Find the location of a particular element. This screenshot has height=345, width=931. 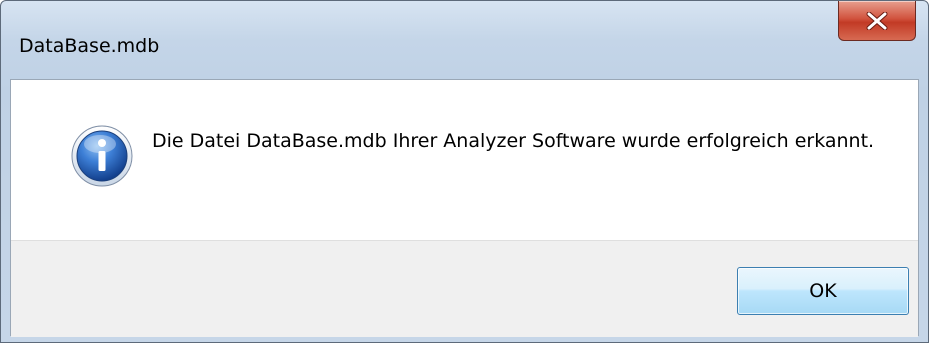

close-button is located at coordinates (877, 21).